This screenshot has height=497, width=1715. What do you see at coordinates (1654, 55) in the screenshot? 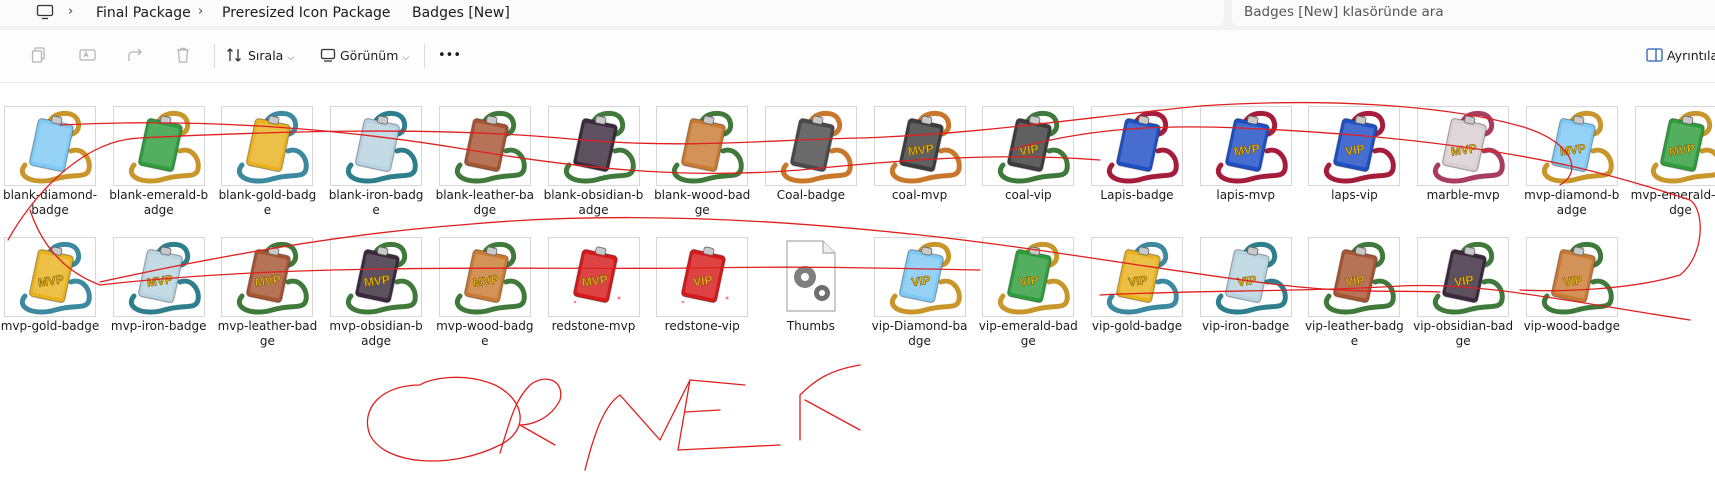
I see `details-pane-icon` at bounding box center [1654, 55].